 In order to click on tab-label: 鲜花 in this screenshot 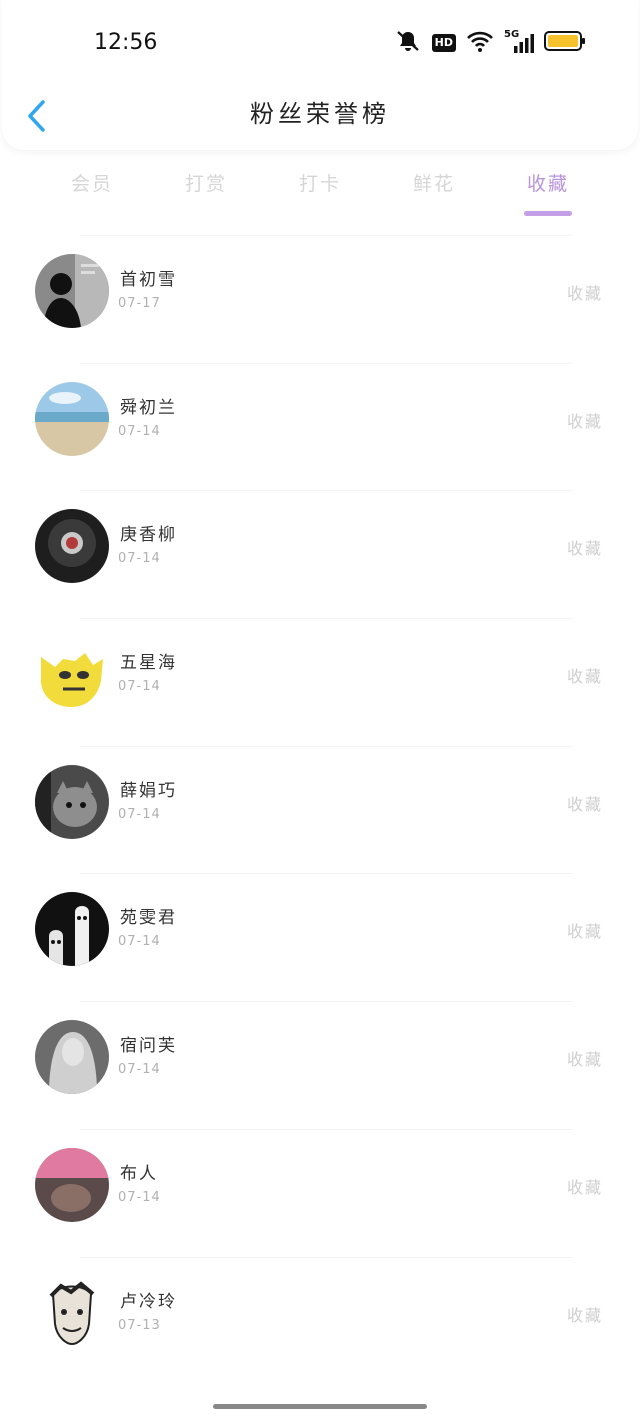, I will do `click(433, 184)`.